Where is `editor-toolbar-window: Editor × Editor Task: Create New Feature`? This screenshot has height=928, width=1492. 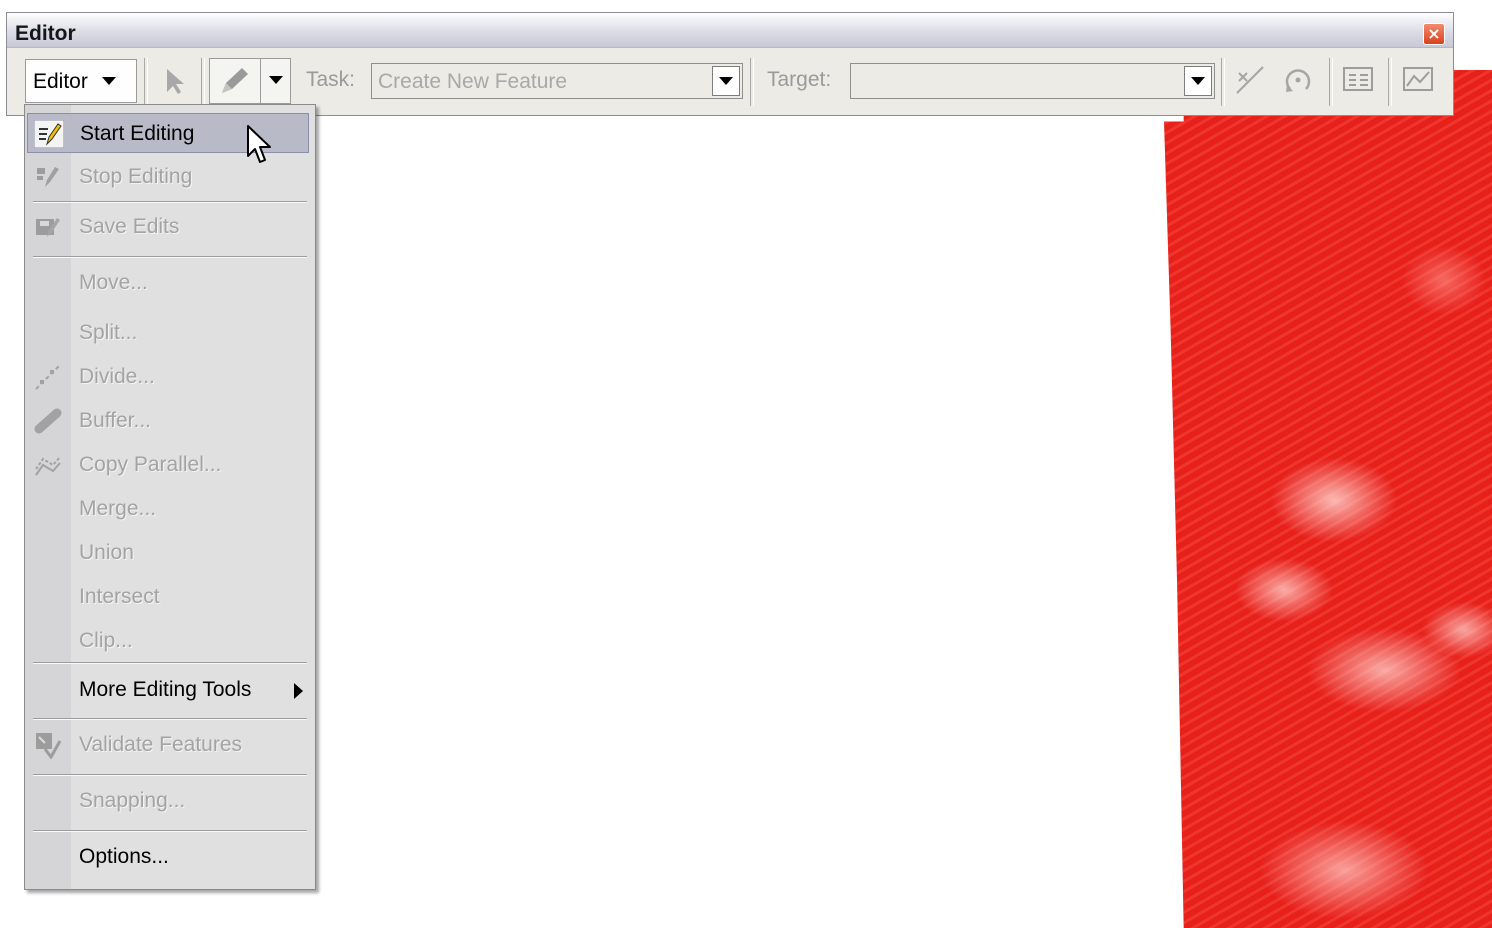 editor-toolbar-window: Editor × Editor Task: Create New Feature is located at coordinates (730, 64).